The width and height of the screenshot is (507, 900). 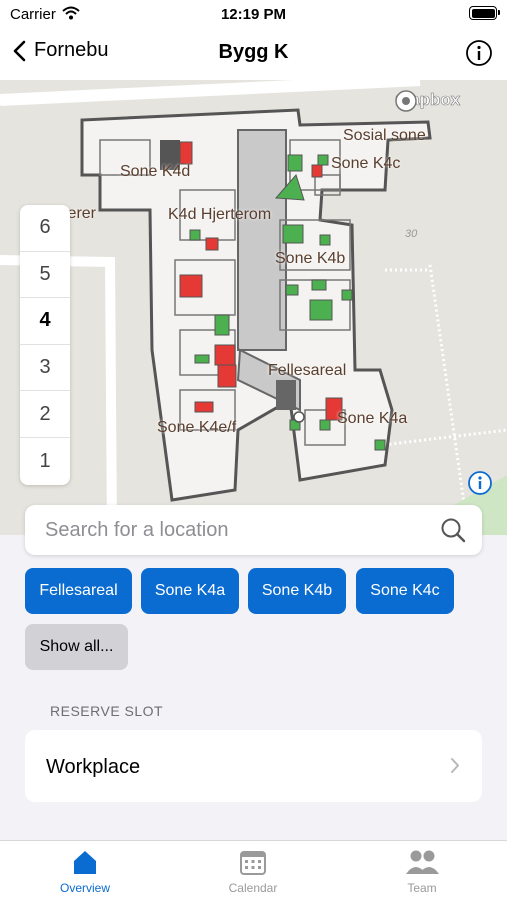 I want to click on search-input: Search for a location, so click(x=253, y=530).